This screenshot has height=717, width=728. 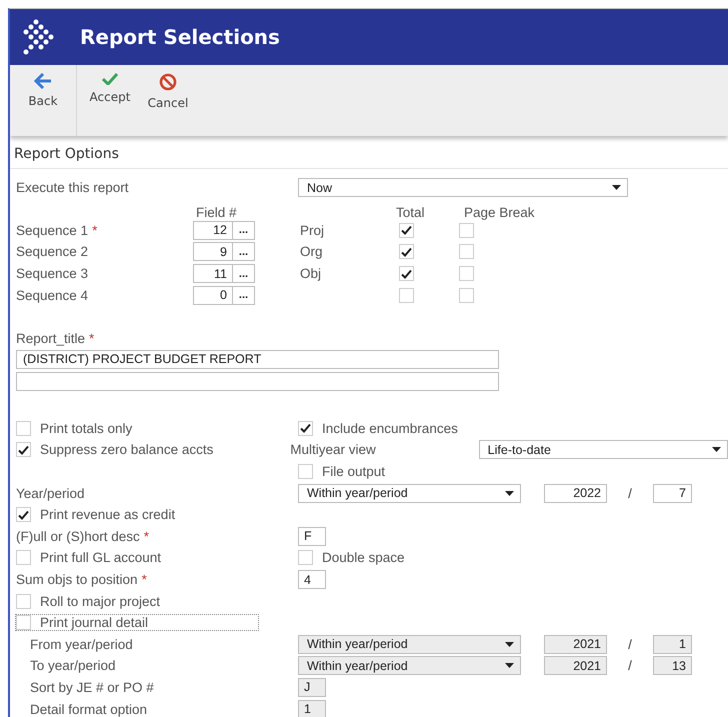 I want to click on field-label: Detail format option, so click(x=88, y=709).